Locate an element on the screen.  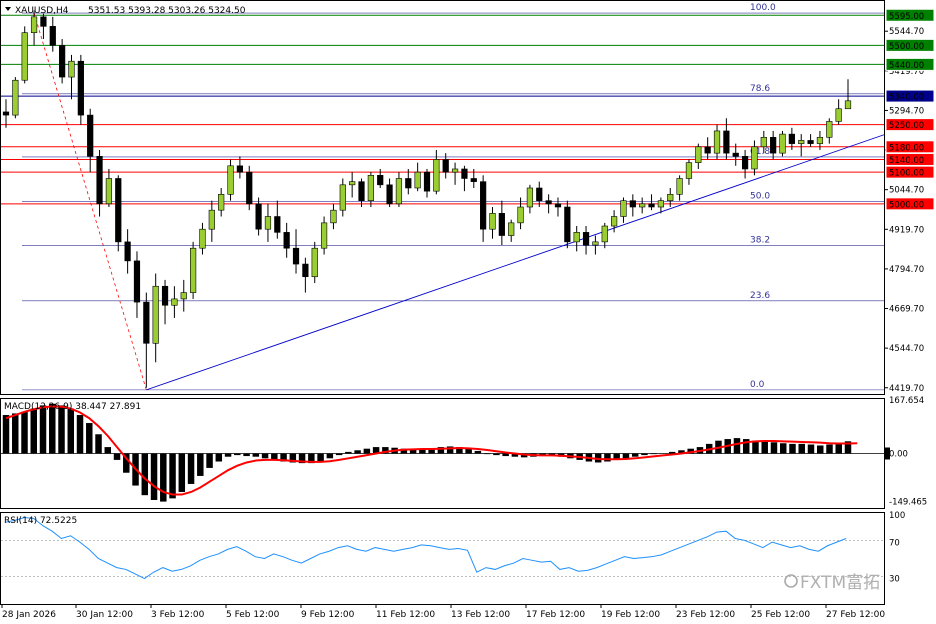
level-price-label: 5440.00 is located at coordinates (906, 66).